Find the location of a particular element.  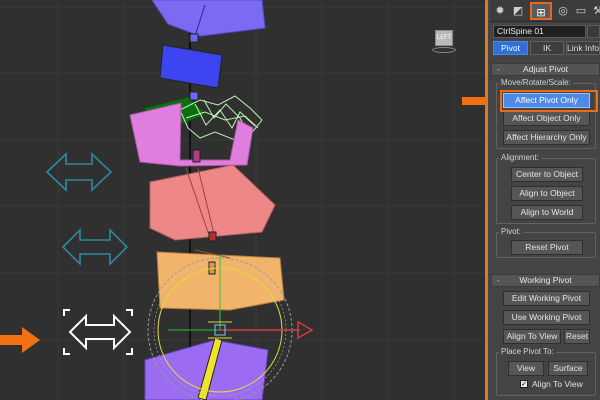

align-to-view-checkbox: ✓ is located at coordinates (524, 384).